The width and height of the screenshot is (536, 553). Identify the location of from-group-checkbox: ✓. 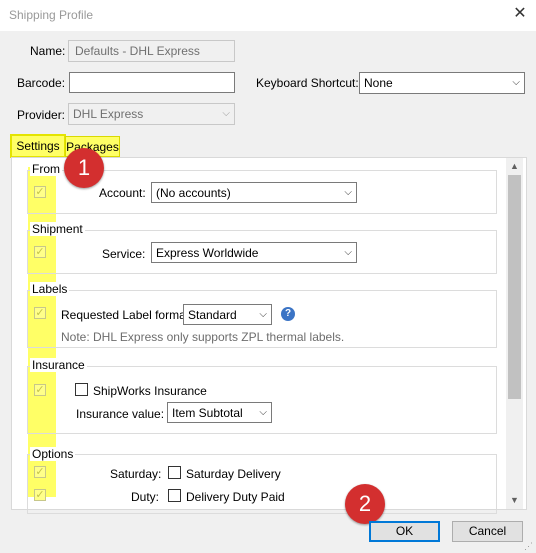
(40, 192).